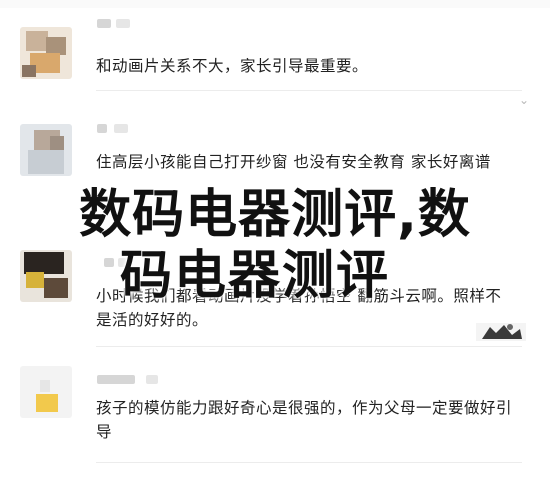  I want to click on watermark-text-line2: 码电器测评, so click(255, 276).